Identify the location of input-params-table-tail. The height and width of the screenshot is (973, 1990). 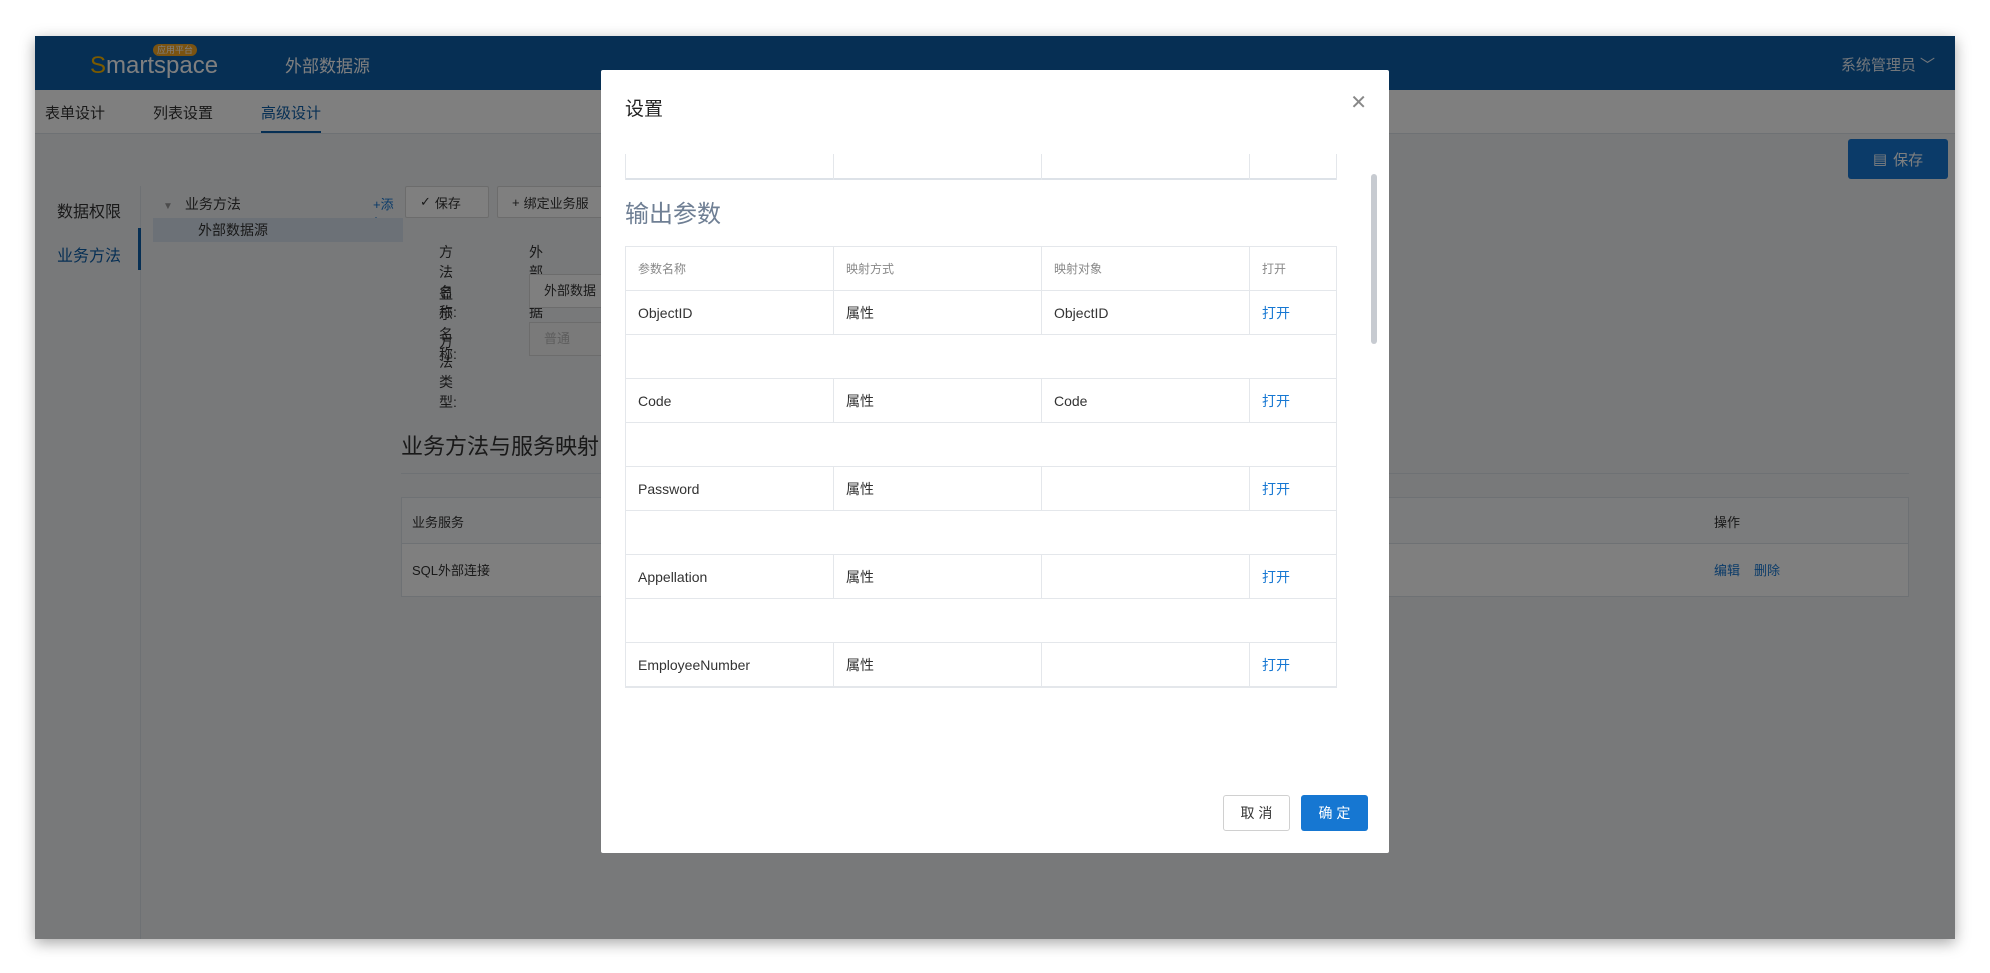
(981, 167).